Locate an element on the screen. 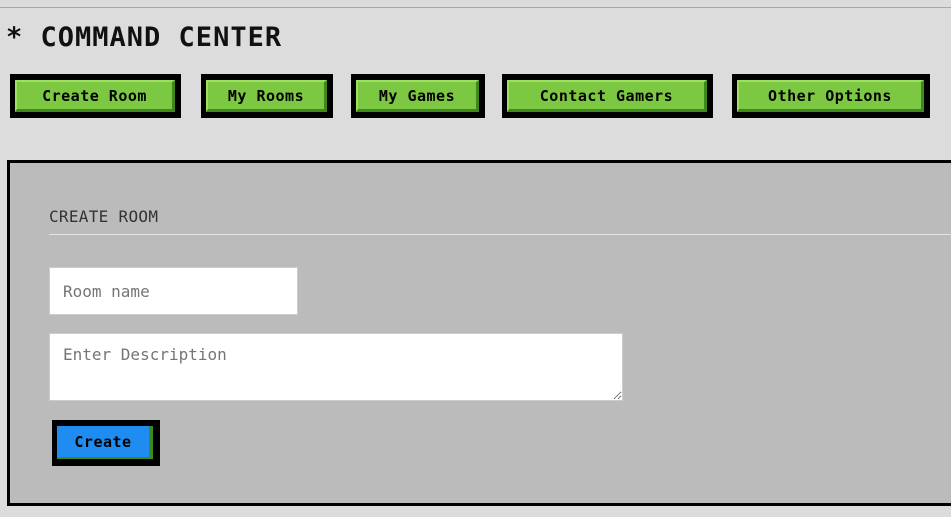 The height and width of the screenshot is (517, 951). section-divider is located at coordinates (500, 234).